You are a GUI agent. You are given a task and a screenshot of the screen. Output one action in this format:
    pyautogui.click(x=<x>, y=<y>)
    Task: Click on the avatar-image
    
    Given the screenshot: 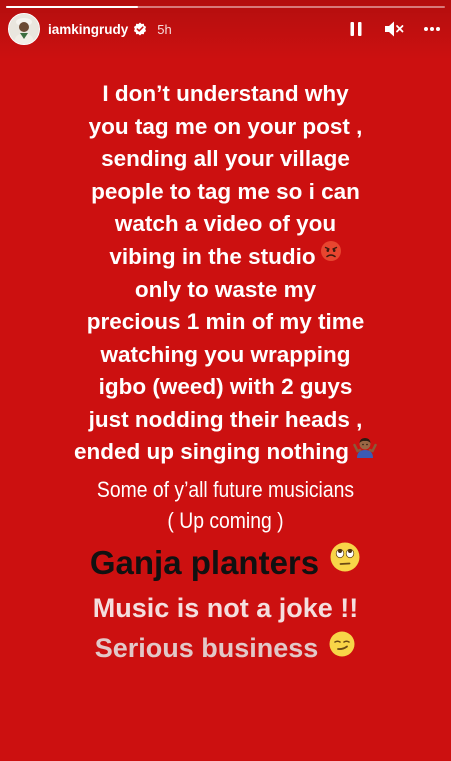 What is the action you would take?
    pyautogui.click(x=24, y=29)
    